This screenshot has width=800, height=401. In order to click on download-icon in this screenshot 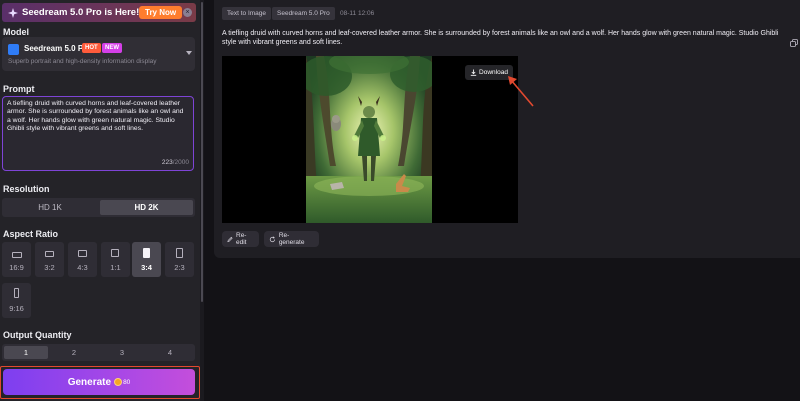, I will do `click(473, 72)`.